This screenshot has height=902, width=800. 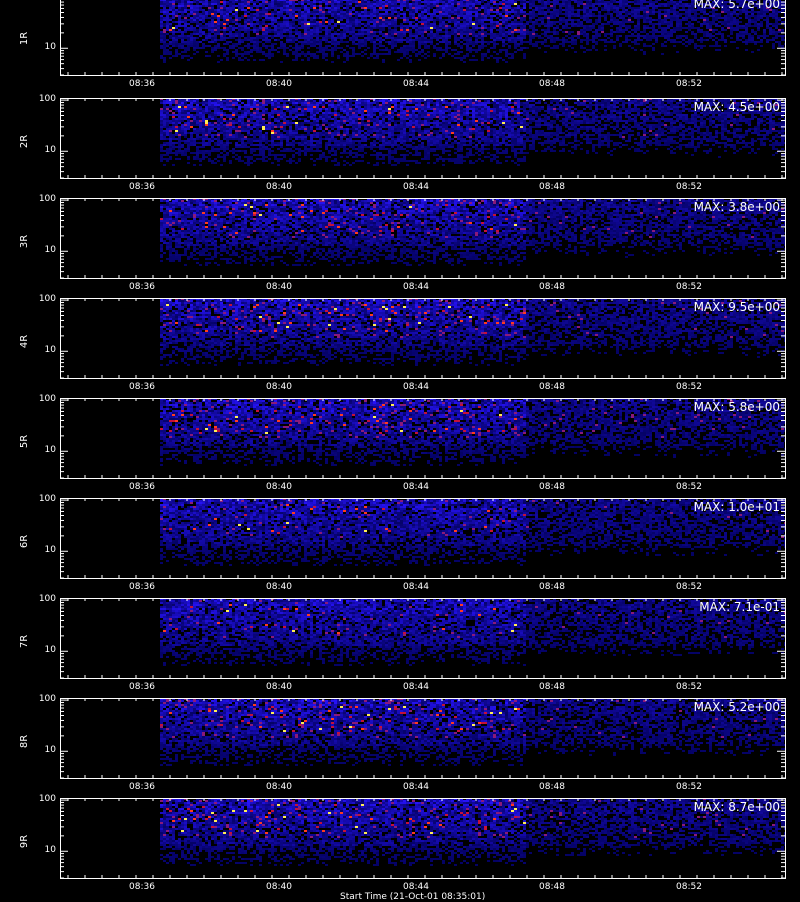 What do you see at coordinates (736, 807) in the screenshot?
I see `max-value-label: MAX: 8.7e+00` at bounding box center [736, 807].